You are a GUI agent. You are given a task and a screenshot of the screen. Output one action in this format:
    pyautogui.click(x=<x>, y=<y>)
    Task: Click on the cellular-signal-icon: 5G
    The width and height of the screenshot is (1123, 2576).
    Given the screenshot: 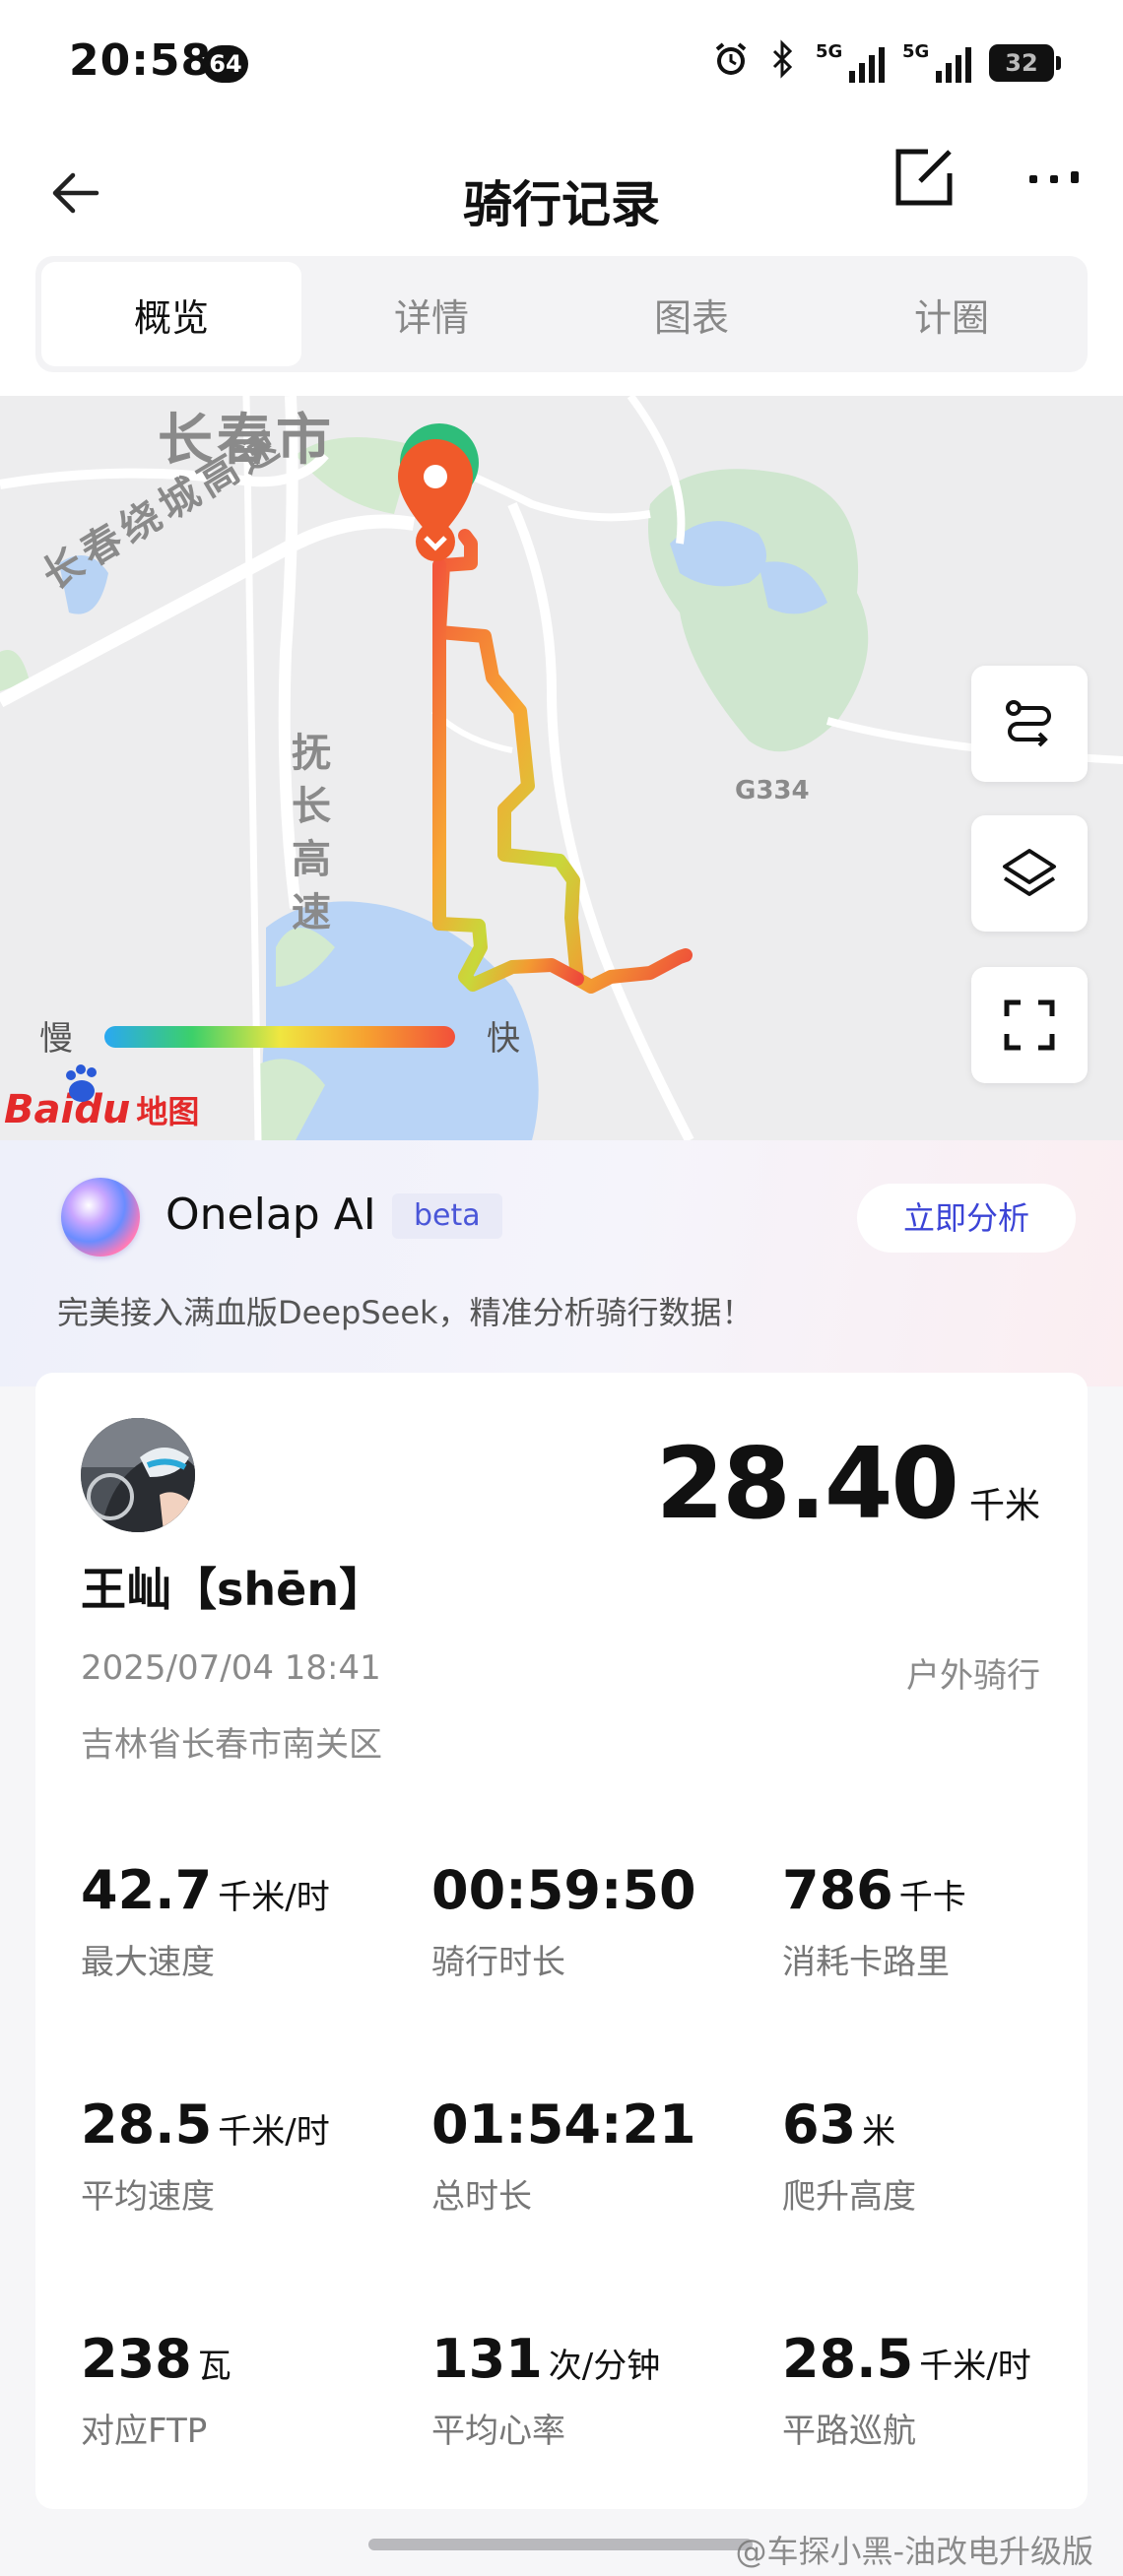 What is the action you would take?
    pyautogui.click(x=850, y=62)
    